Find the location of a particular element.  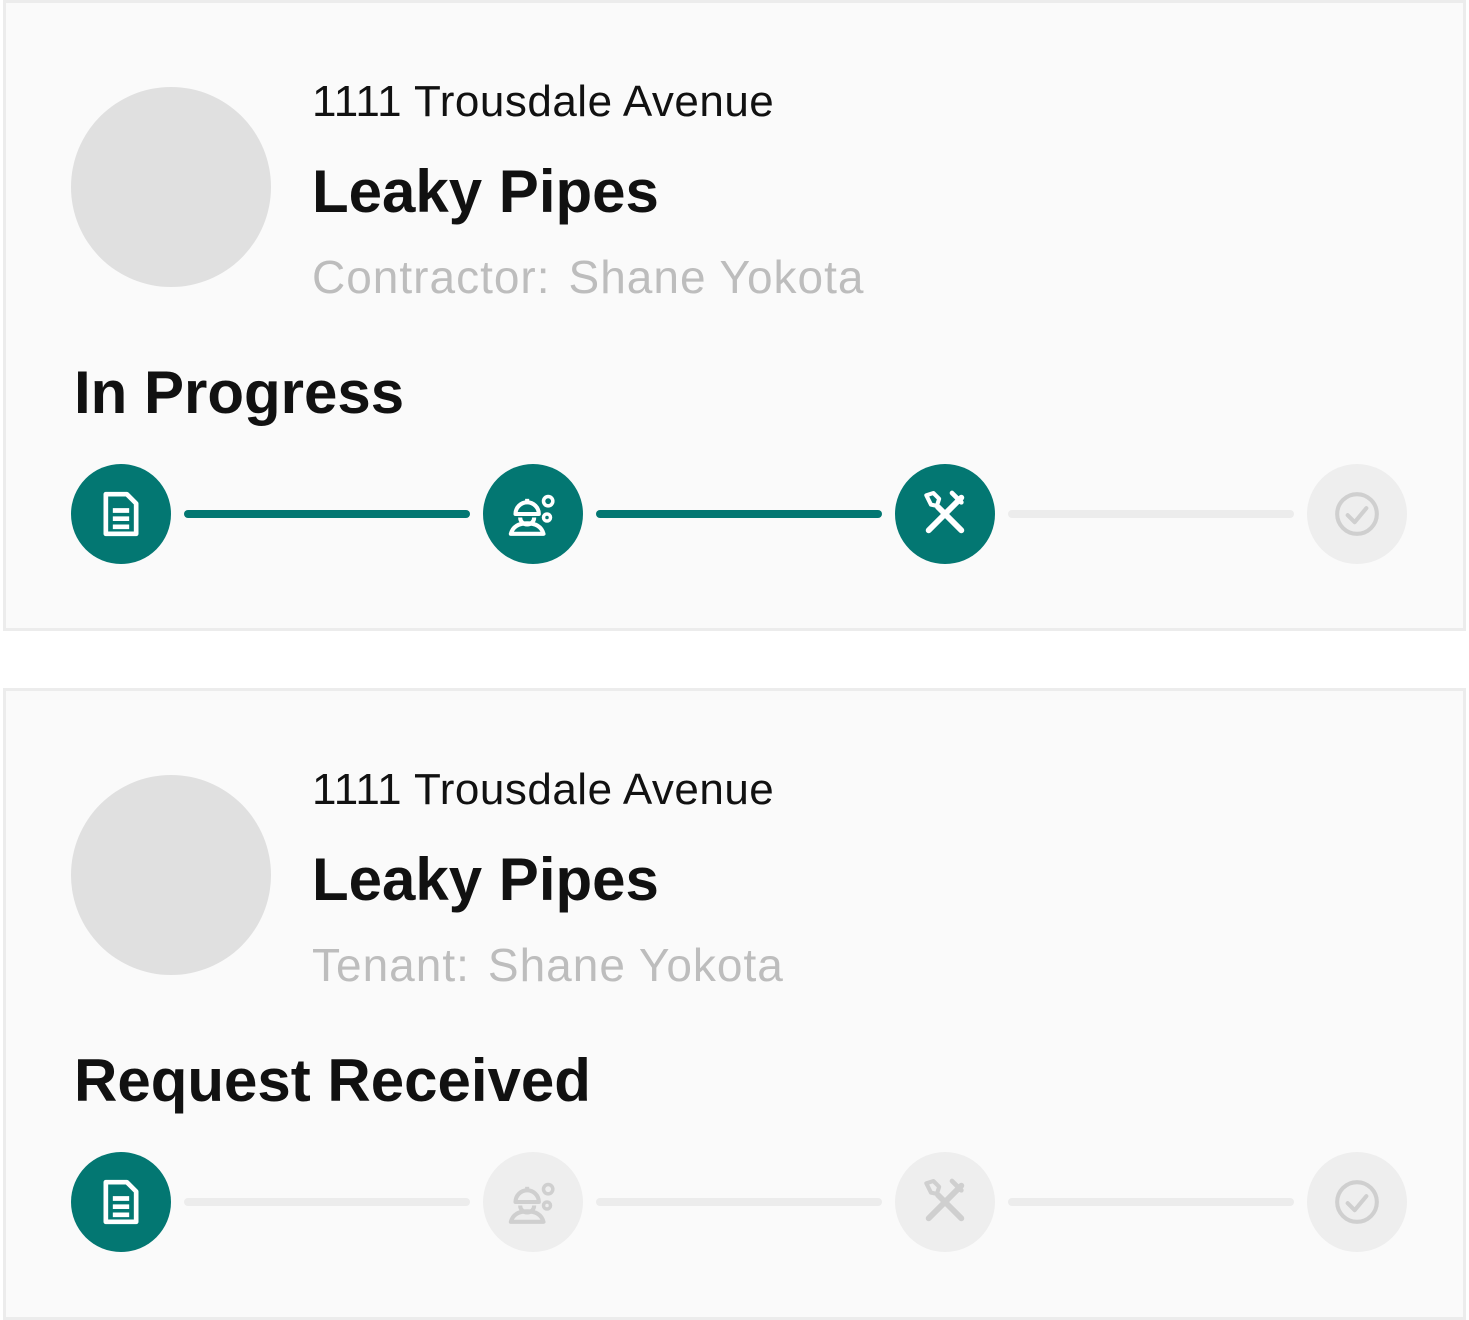

assigned-person: Contractor: Shane Yokota is located at coordinates (588, 277).